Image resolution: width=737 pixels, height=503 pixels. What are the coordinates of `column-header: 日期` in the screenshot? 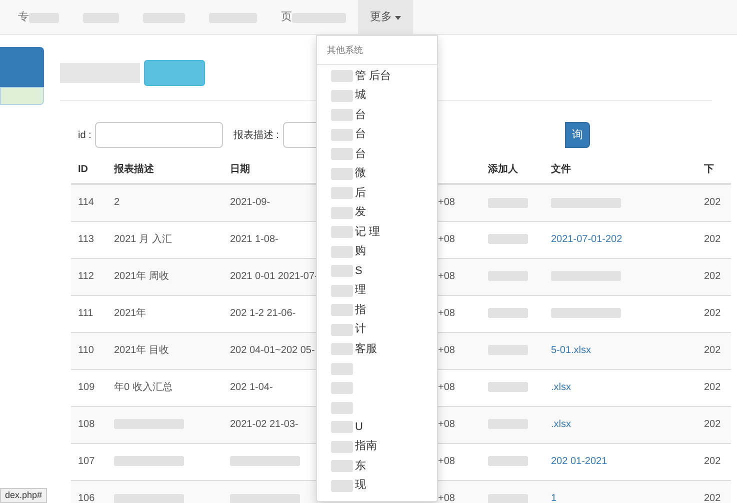 It's located at (240, 169).